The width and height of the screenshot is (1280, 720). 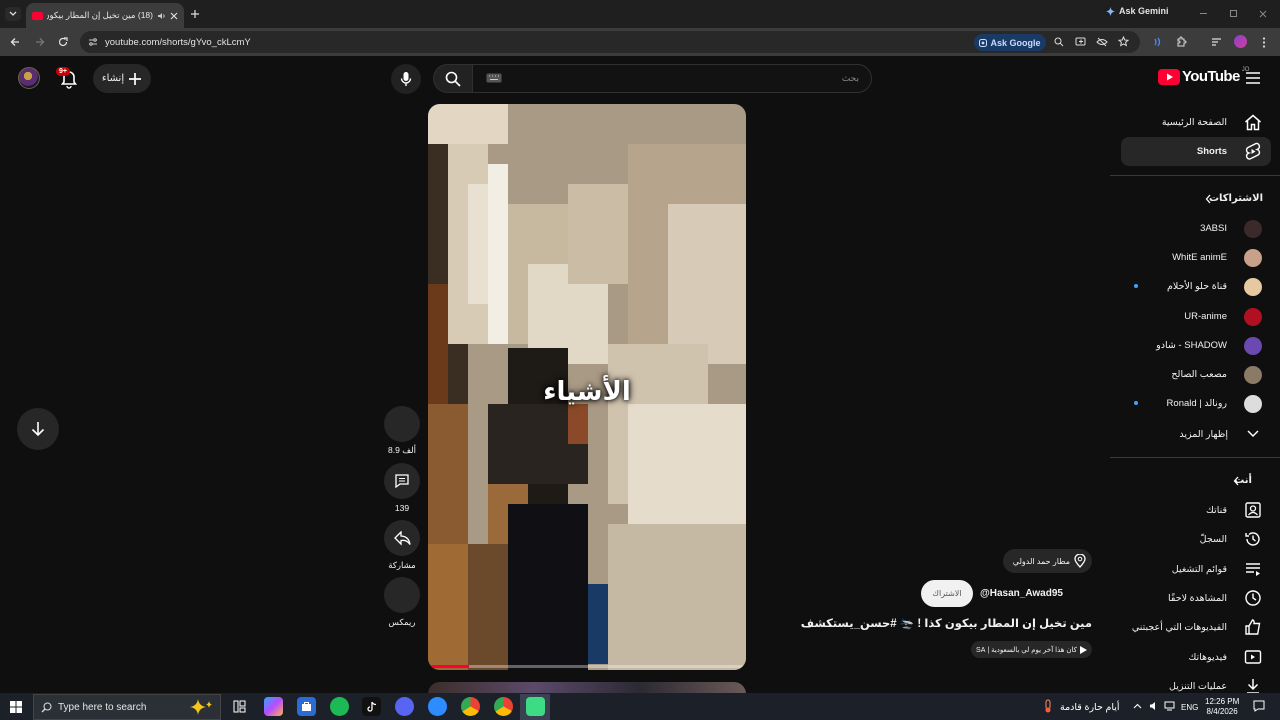 I want to click on chrome-canary-app-icon, so click(x=470, y=706).